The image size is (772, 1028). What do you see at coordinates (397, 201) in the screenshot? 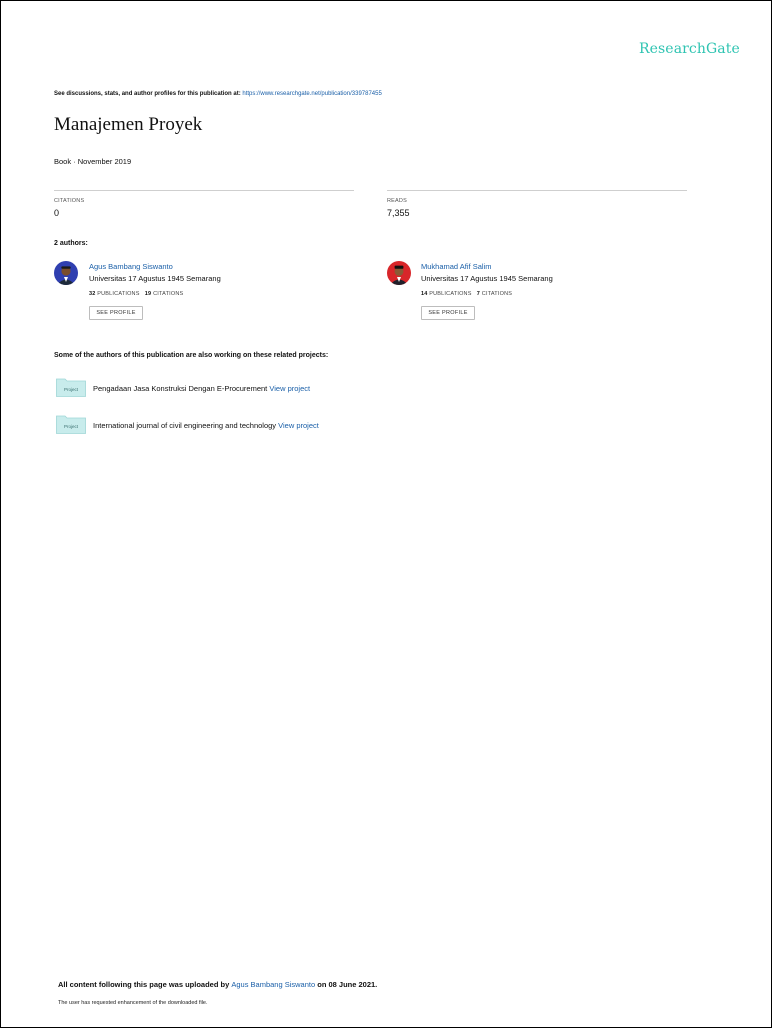
I see `reads-label: READS` at bounding box center [397, 201].